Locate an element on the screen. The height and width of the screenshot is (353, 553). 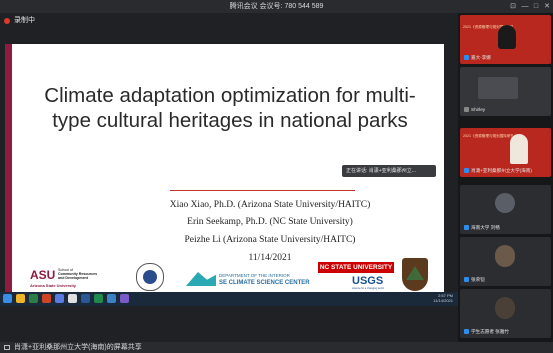
screen-share-icon is located at coordinates (7, 347).